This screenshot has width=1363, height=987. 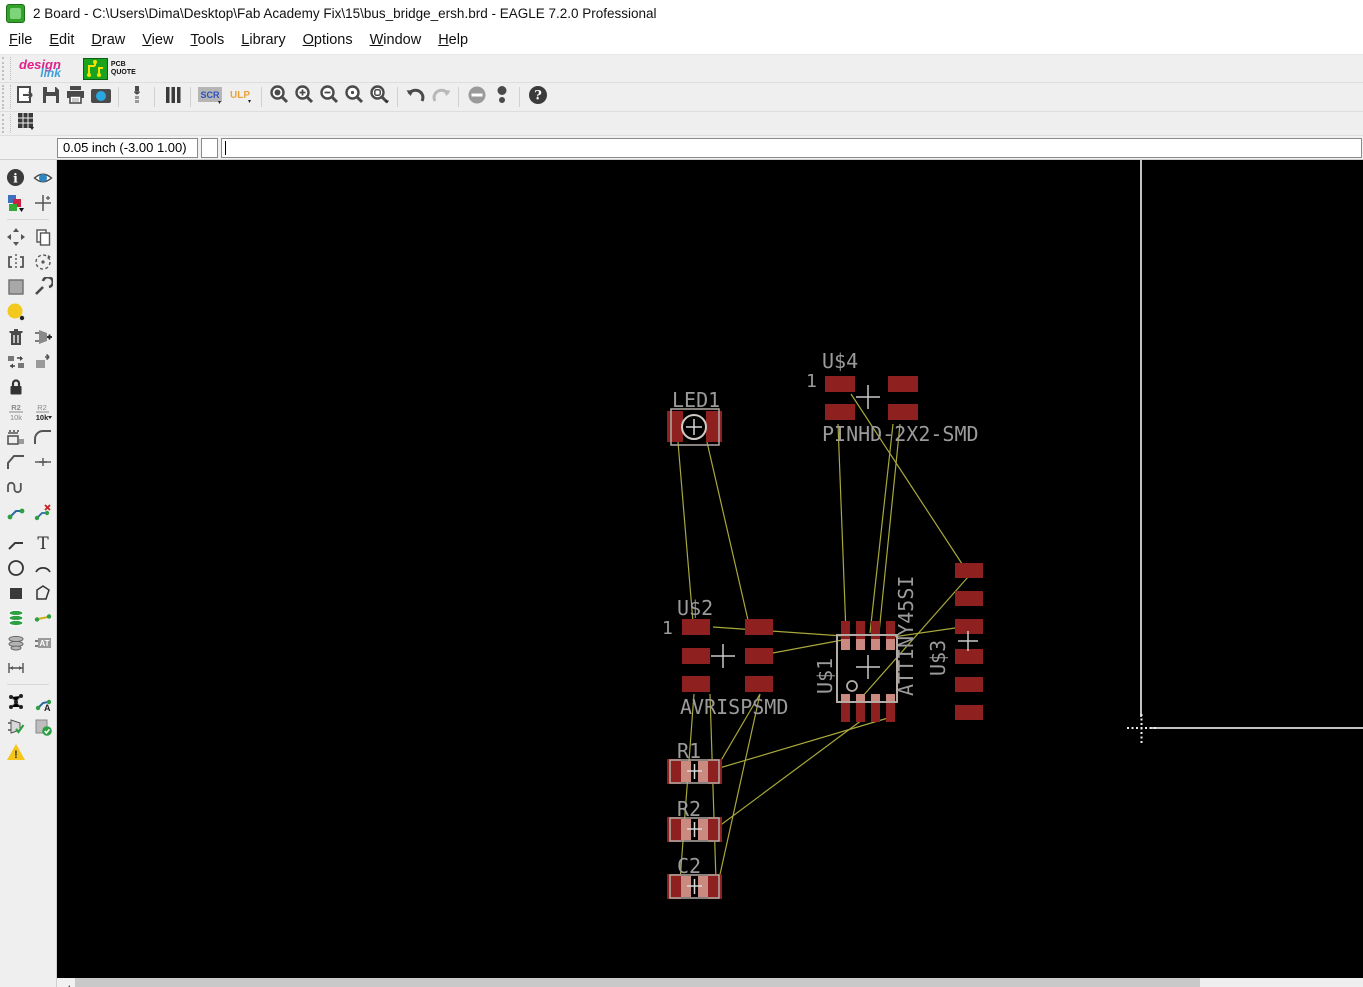 What do you see at coordinates (15, 486) in the screenshot?
I see `meander-tool` at bounding box center [15, 486].